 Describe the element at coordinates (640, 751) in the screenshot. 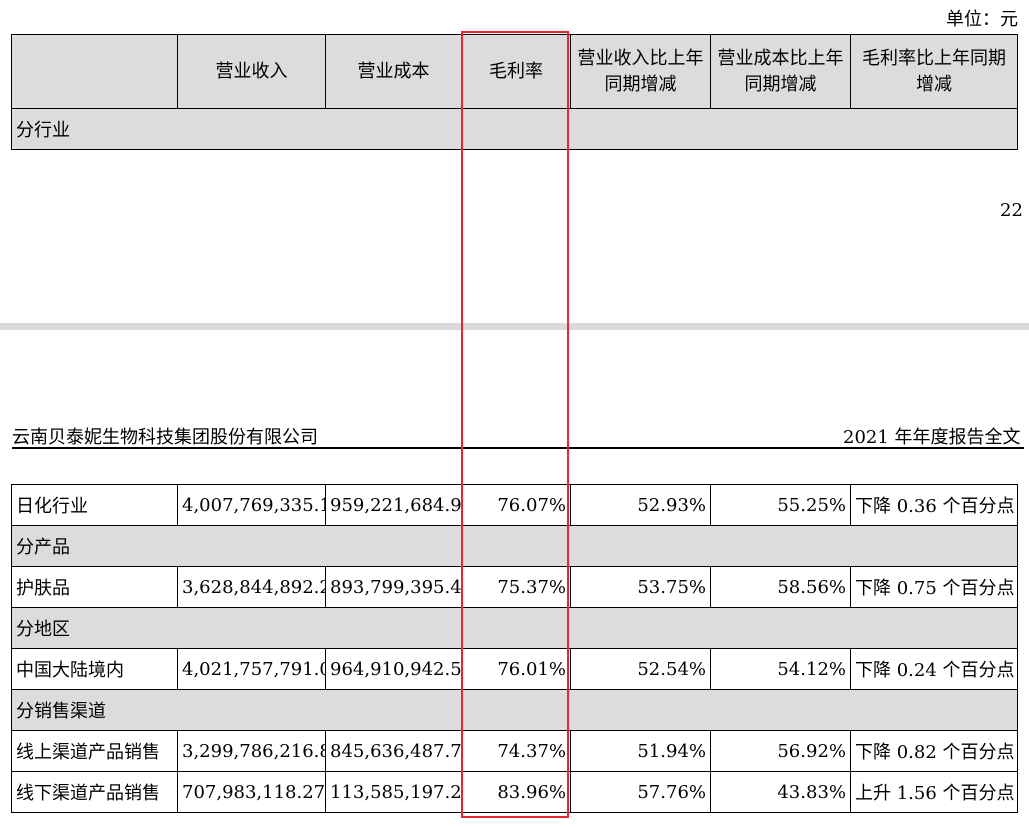

I see `cell-revenue-change: 51.94%` at that location.